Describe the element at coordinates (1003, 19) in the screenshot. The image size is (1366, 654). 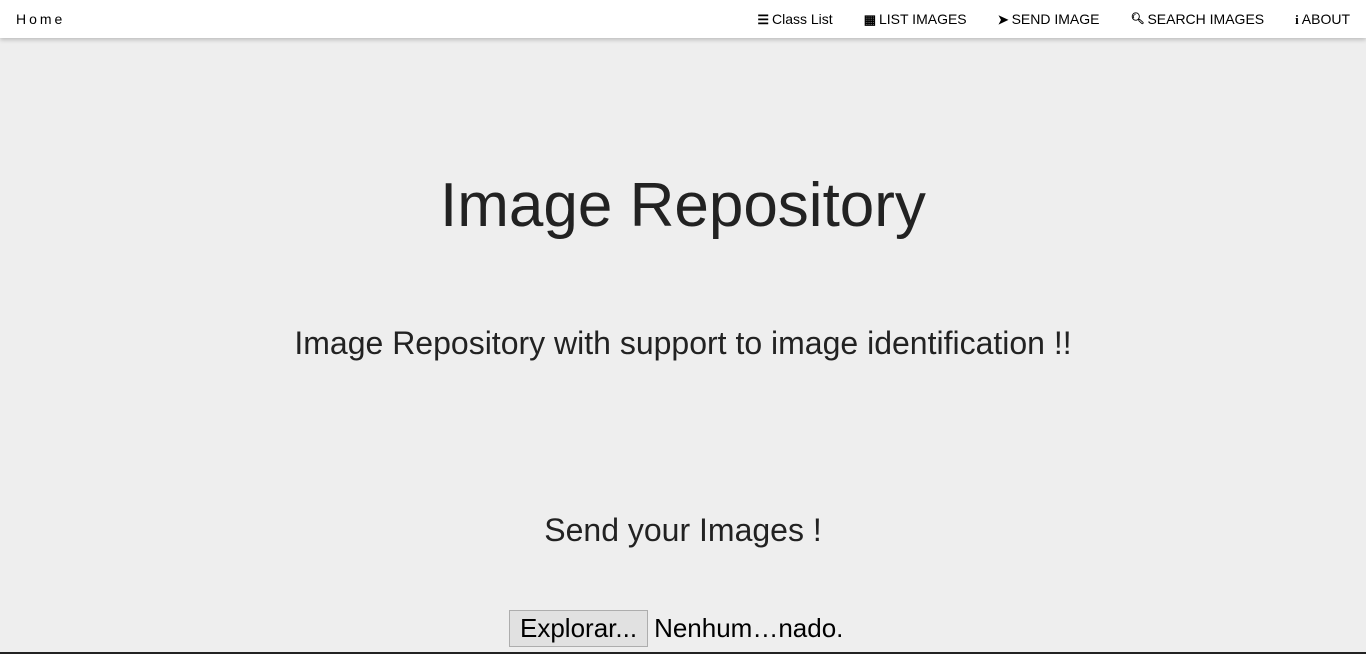
I see `paper-plane-icon: ➤` at that location.